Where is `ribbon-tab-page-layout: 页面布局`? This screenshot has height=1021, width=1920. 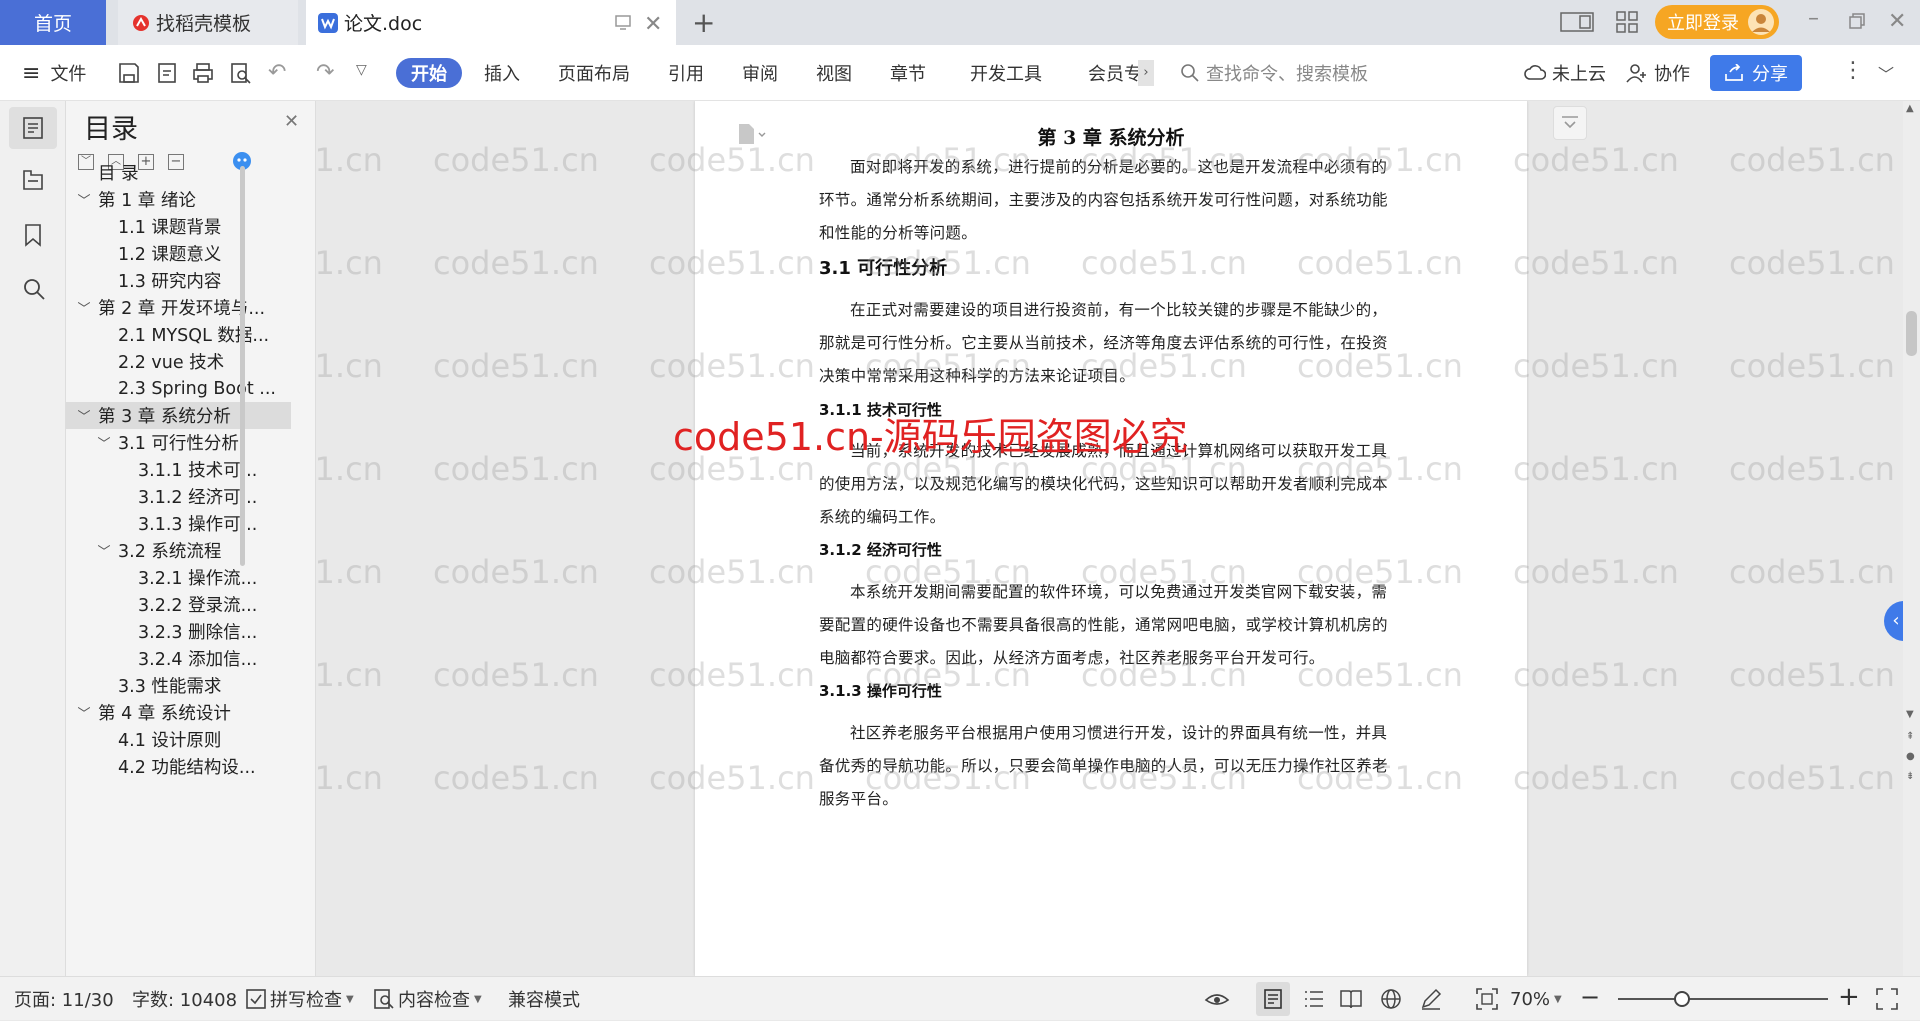 ribbon-tab-page-layout: 页面布局 is located at coordinates (594, 73).